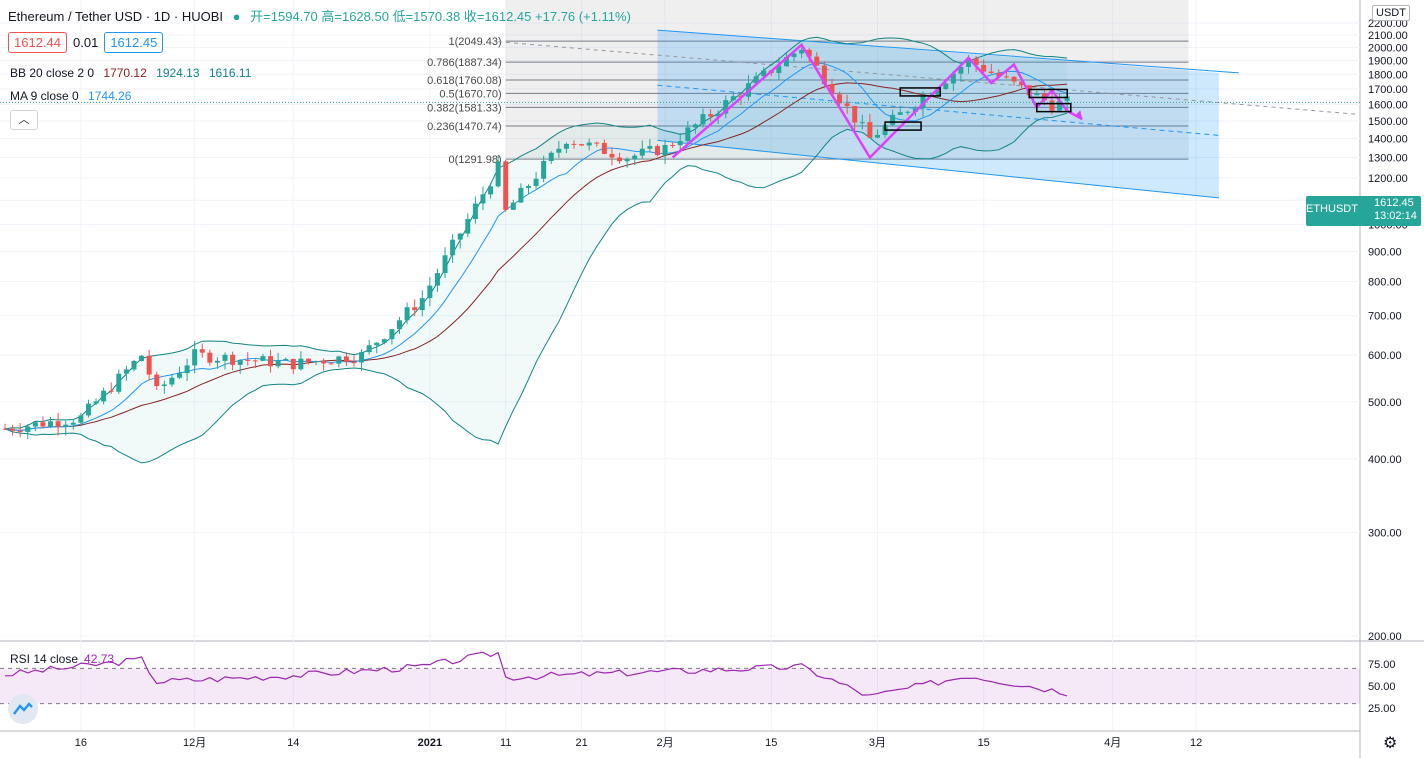 The image size is (1424, 758). What do you see at coordinates (1332, 209) in the screenshot?
I see `last-price-symbol: ETHUSDT` at bounding box center [1332, 209].